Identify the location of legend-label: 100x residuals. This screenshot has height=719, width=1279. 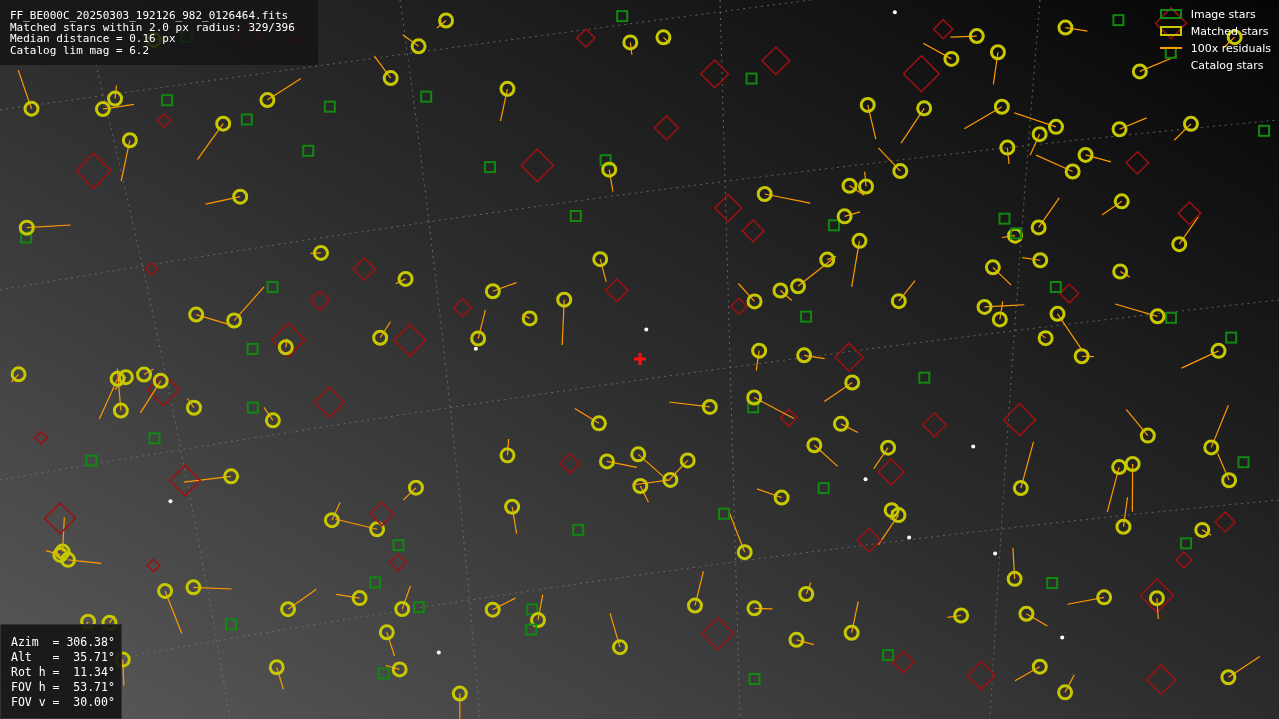
(1230, 48).